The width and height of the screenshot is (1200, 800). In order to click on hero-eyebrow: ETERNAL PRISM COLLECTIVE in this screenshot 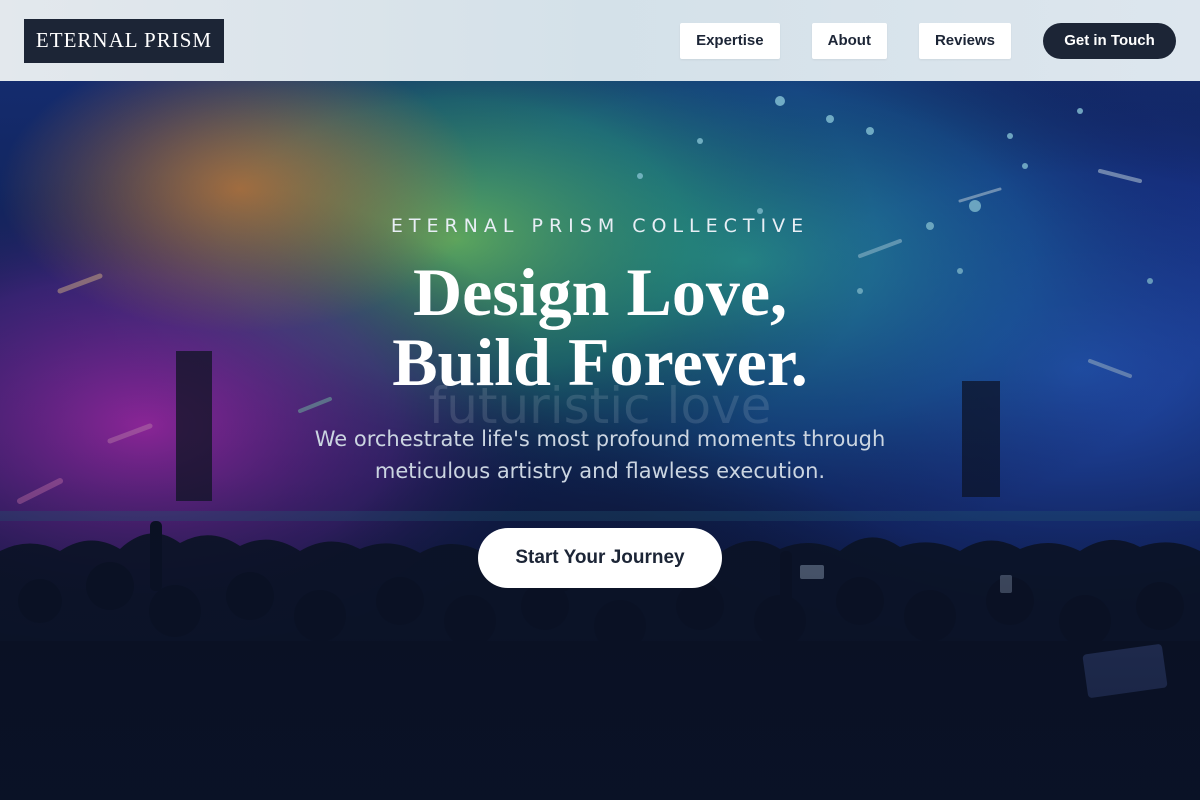, I will do `click(600, 226)`.